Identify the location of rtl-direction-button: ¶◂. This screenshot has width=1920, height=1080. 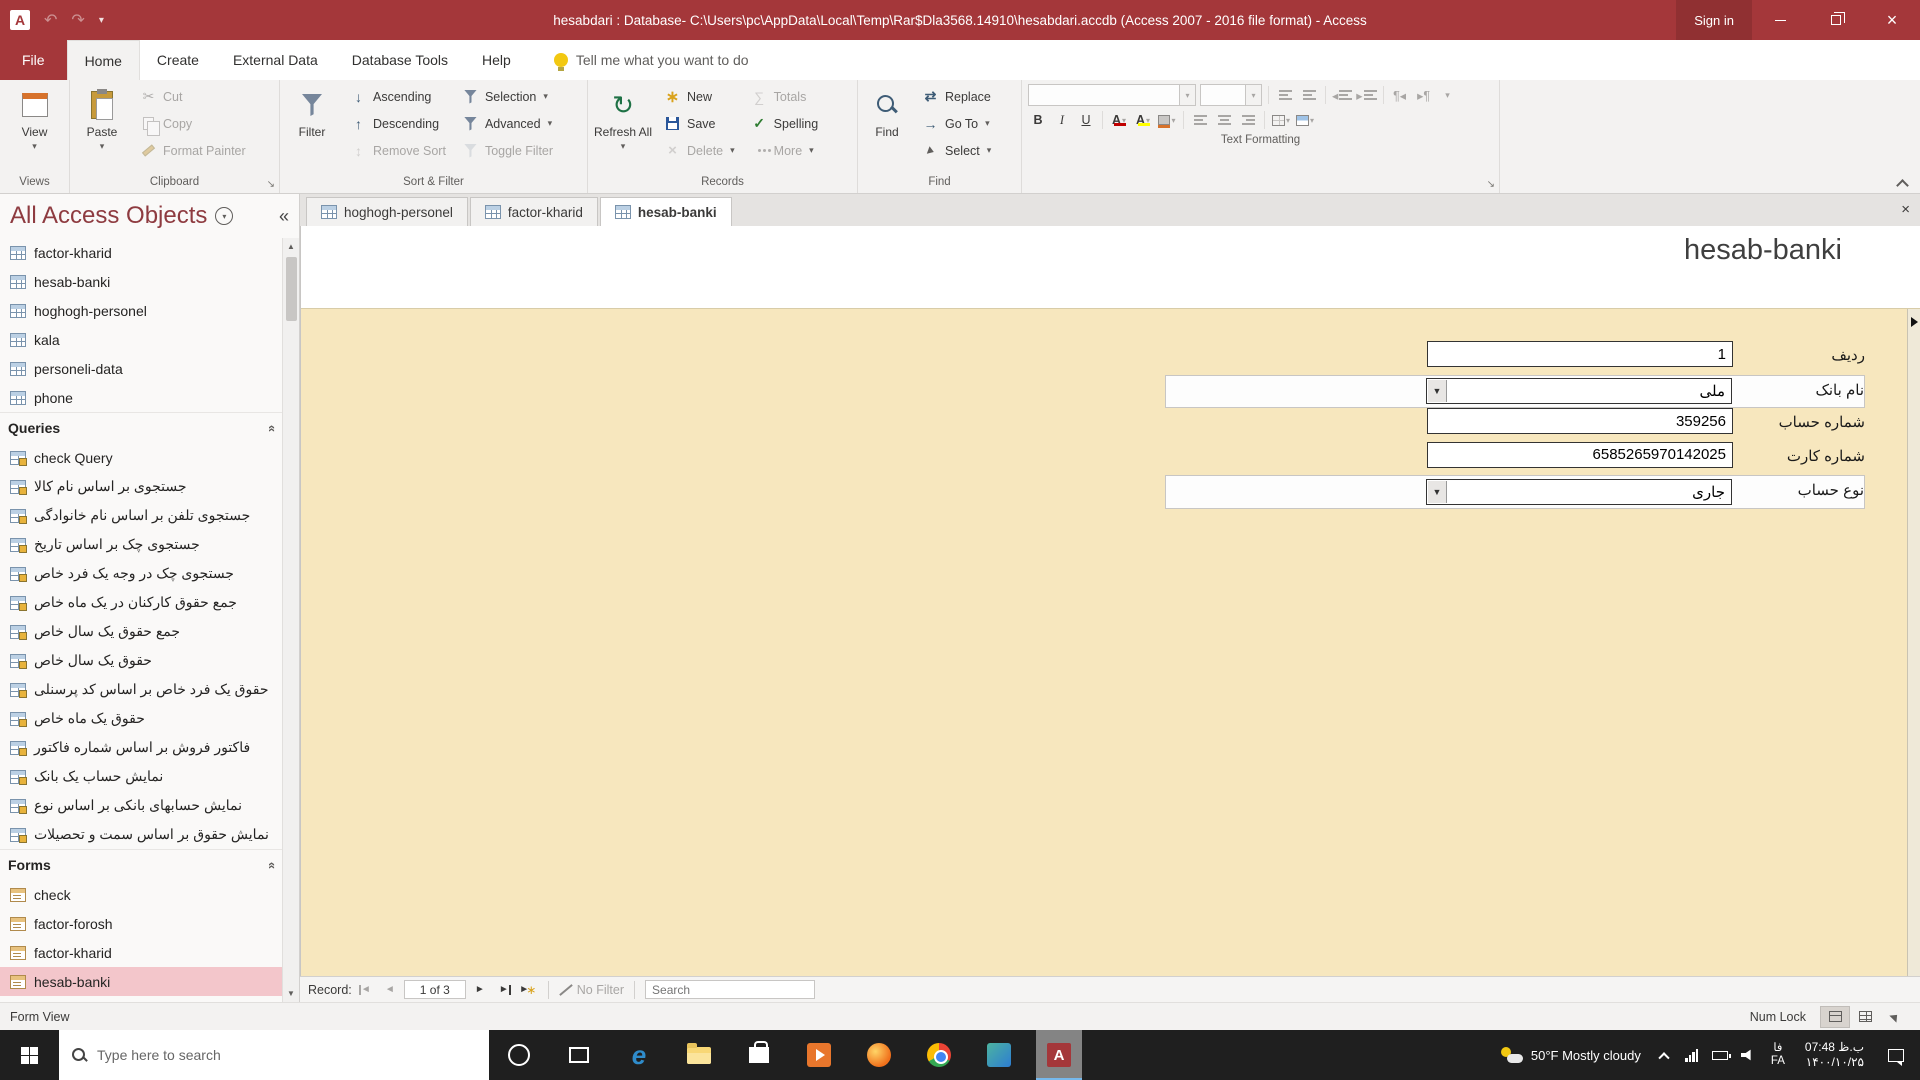
(1400, 95).